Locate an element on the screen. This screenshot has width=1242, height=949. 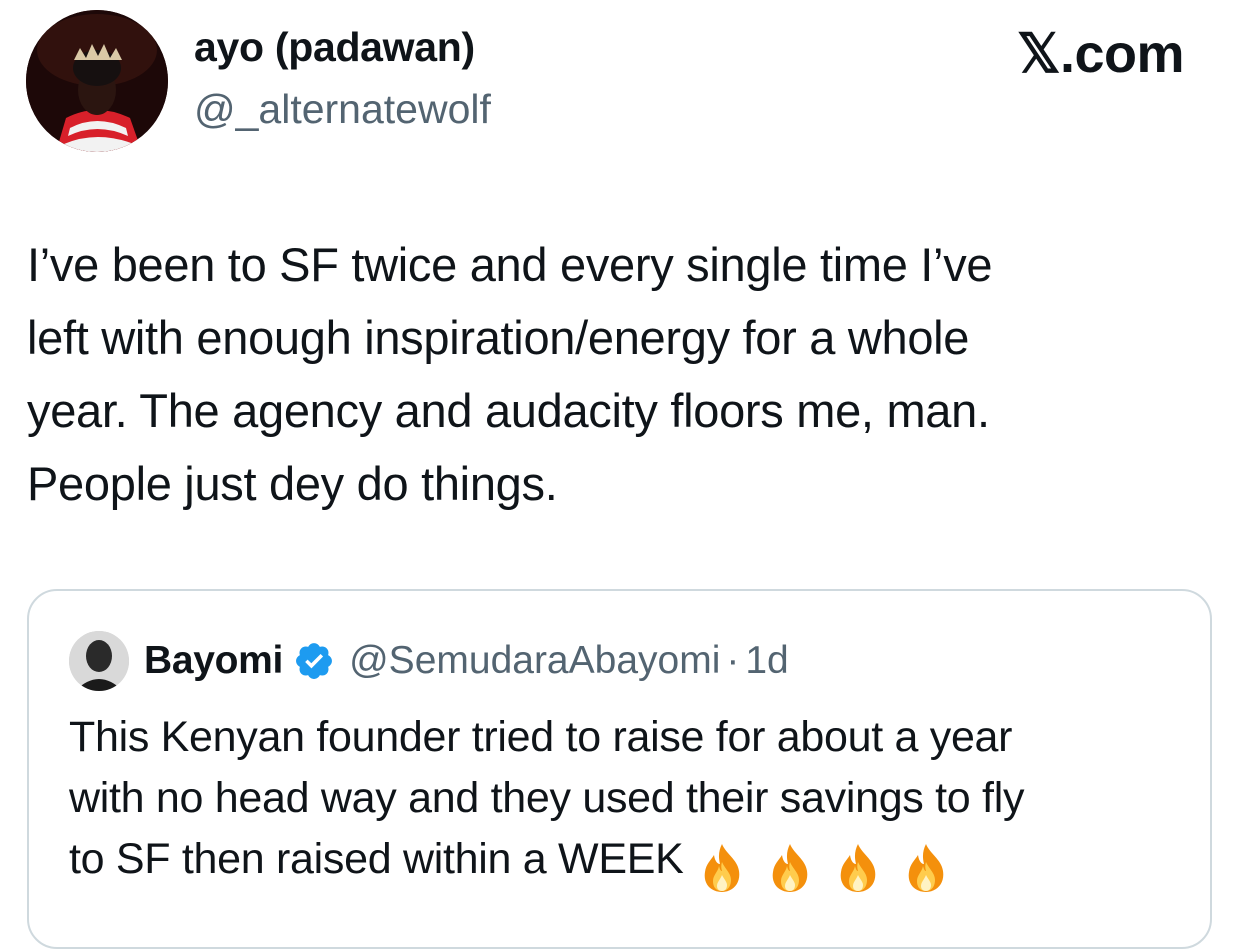
quoted-author-handle: @SemudaraAbayomi is located at coordinates (534, 661).